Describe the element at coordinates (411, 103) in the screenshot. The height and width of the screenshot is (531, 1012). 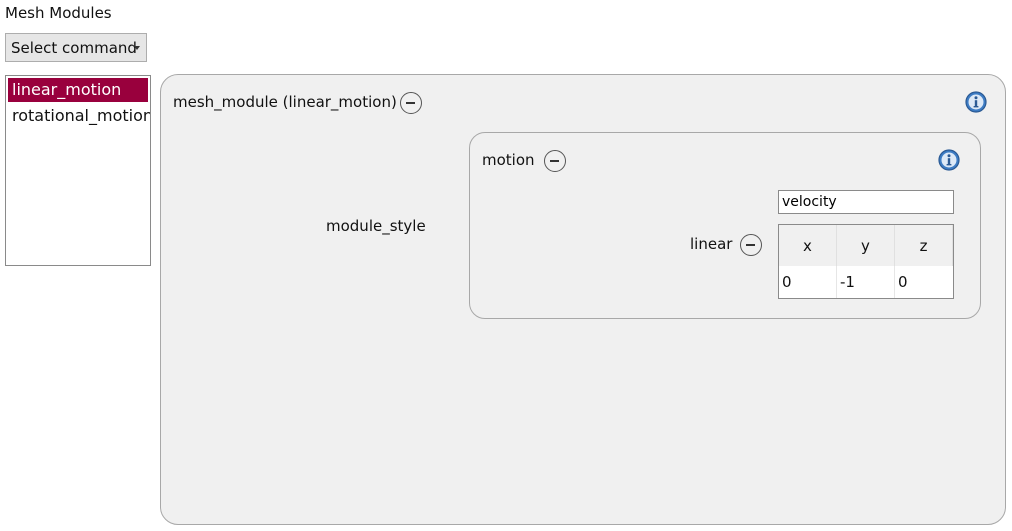
I see `collapse-mesh-module-icon` at that location.